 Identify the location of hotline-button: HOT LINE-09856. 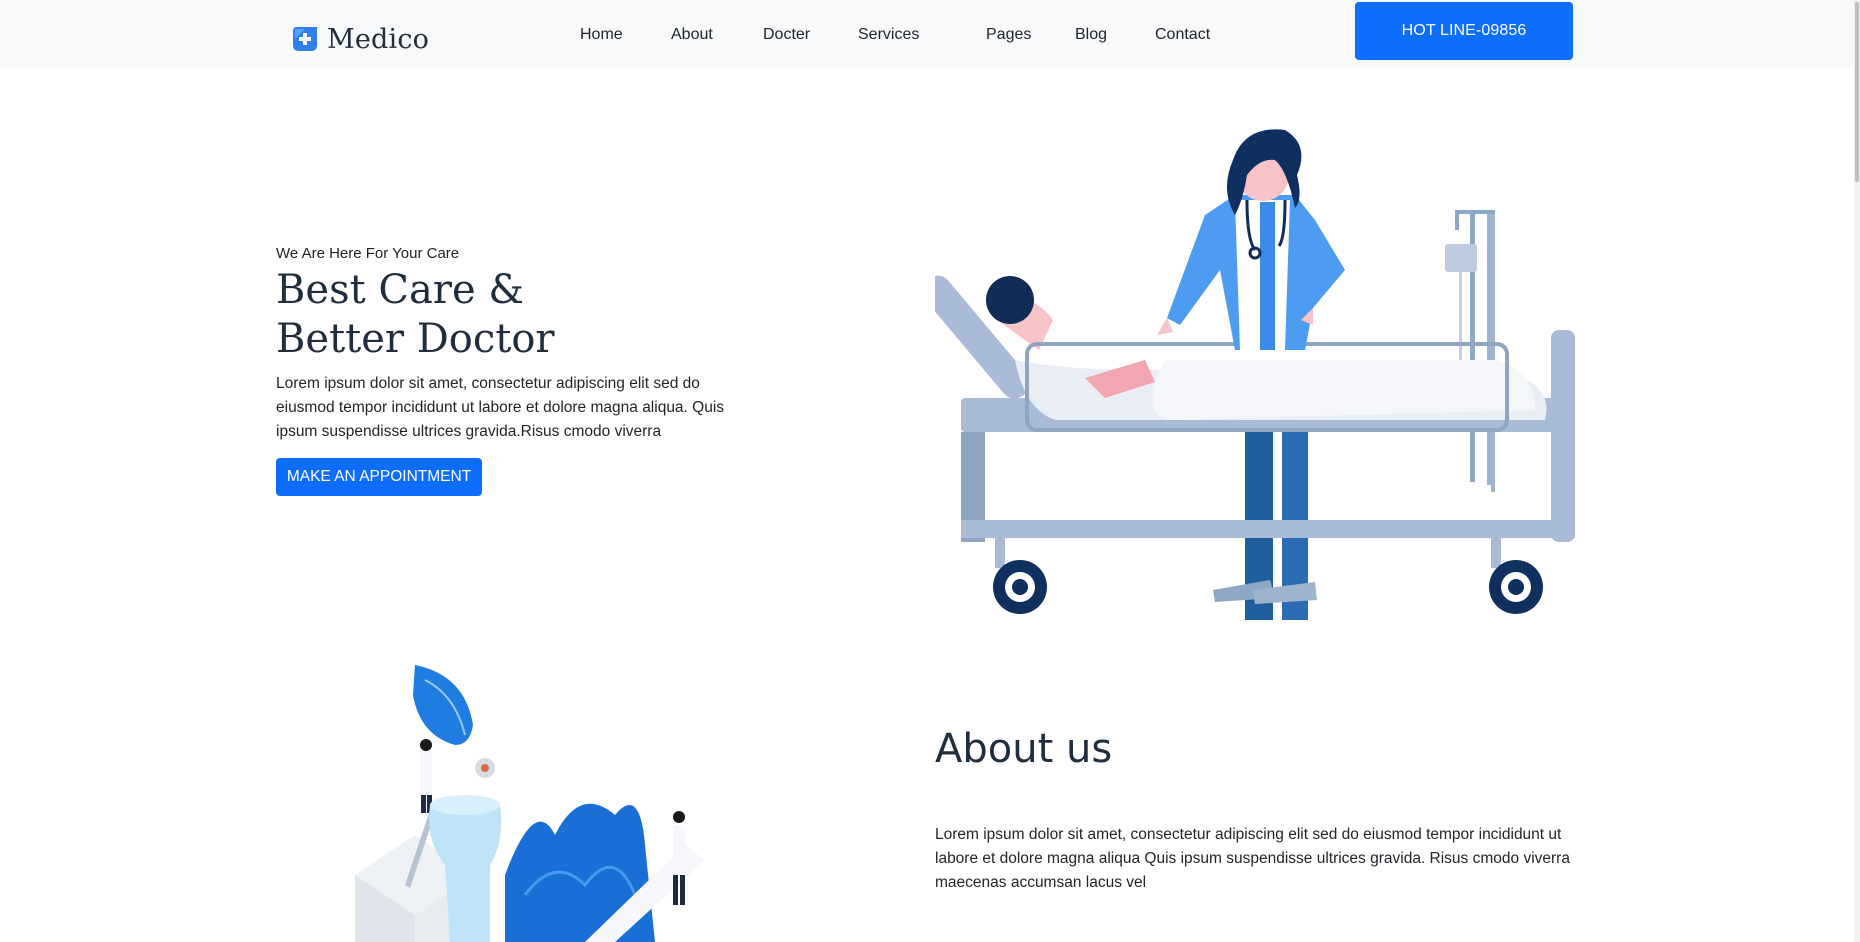
(1464, 31).